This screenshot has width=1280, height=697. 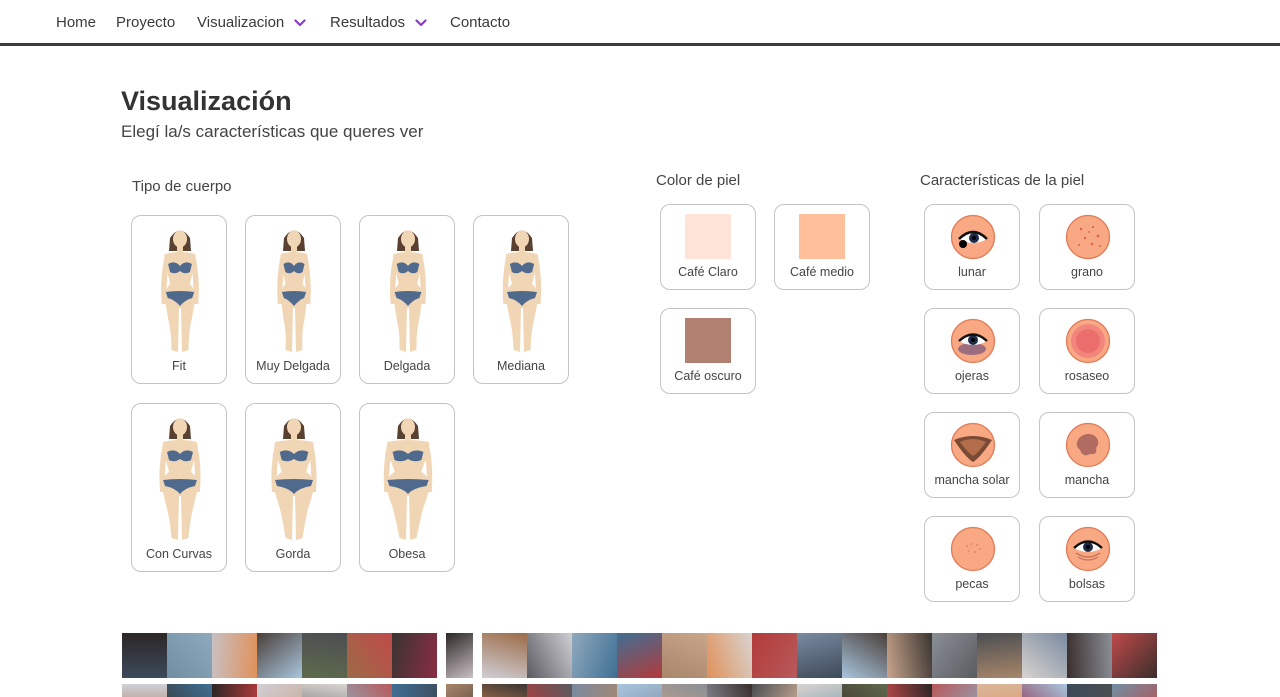 I want to click on nav-resultados-label: Resultados, so click(x=368, y=22).